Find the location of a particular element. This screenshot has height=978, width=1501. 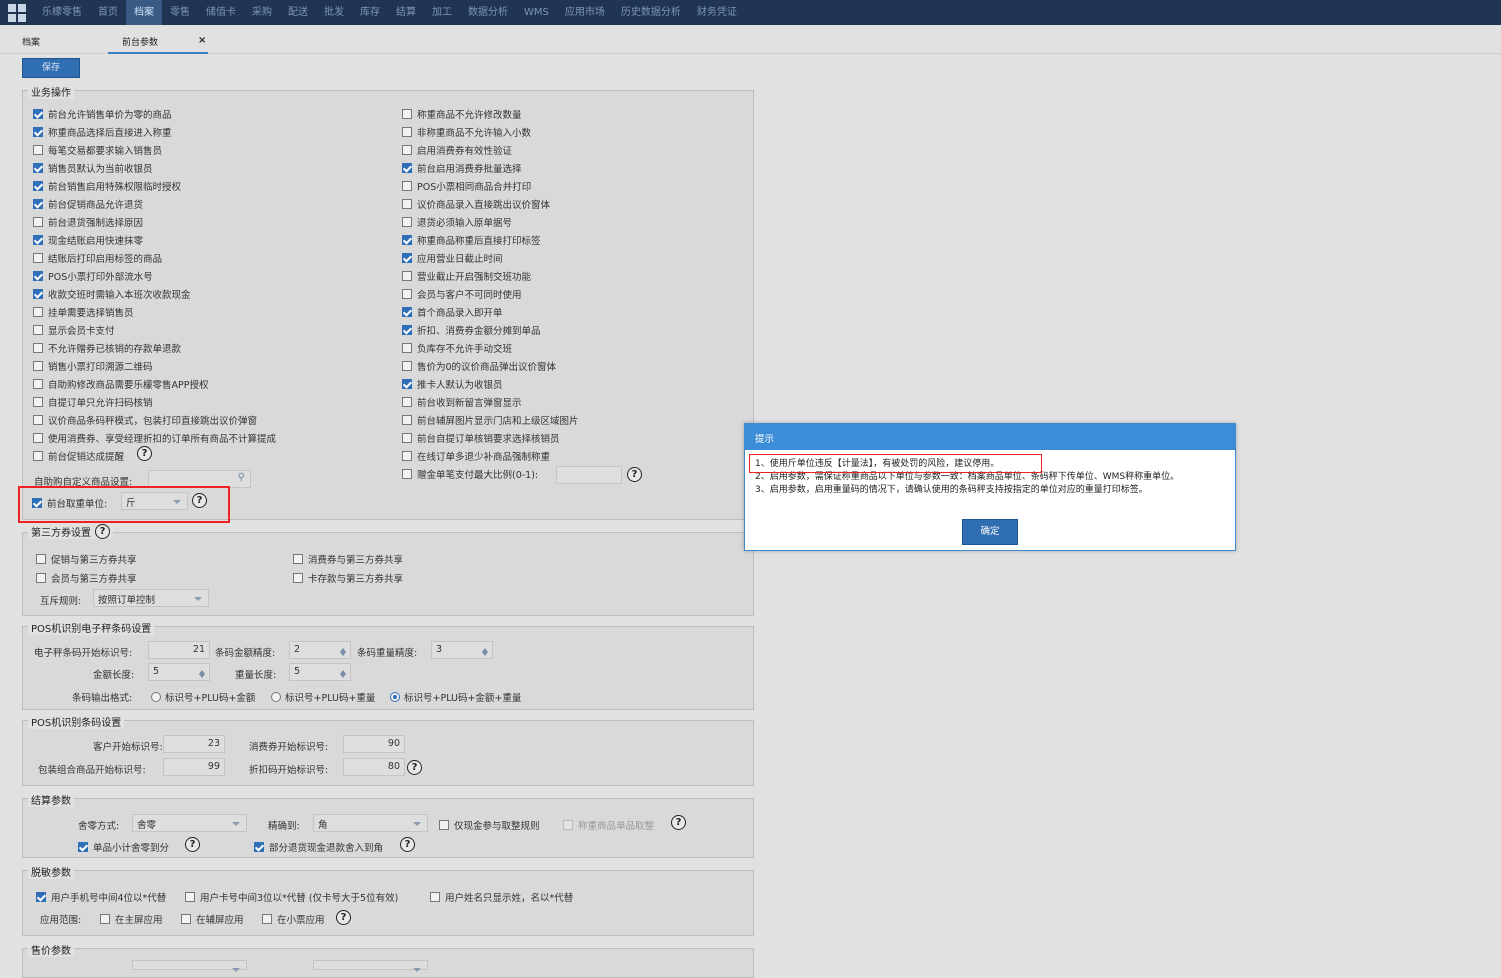

cash-only-checkbox: 仅现金参与取整规则 is located at coordinates (489, 825).